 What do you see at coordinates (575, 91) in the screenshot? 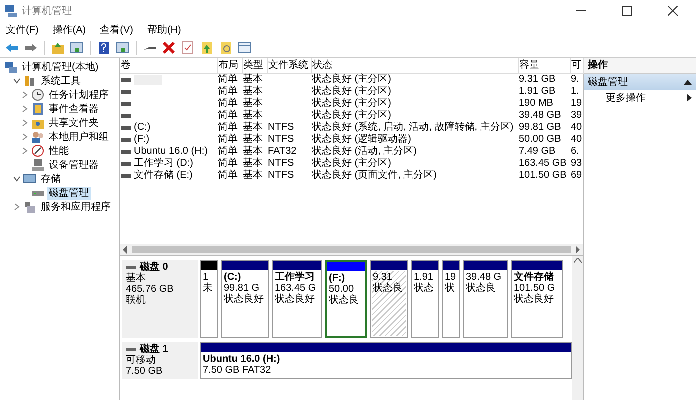
I see `table-cell: 1.` at bounding box center [575, 91].